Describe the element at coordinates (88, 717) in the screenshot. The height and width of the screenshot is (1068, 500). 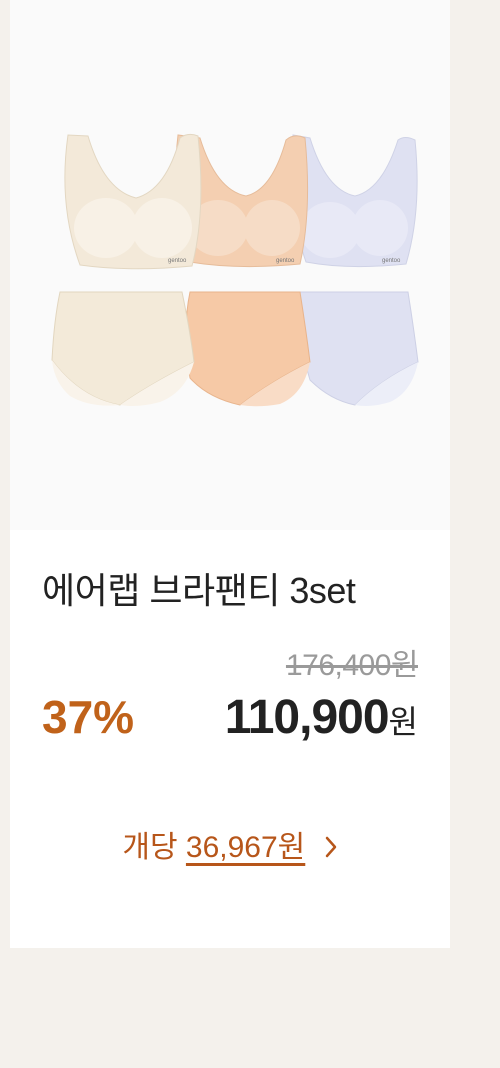
I see `discount-rate: 37%` at that location.